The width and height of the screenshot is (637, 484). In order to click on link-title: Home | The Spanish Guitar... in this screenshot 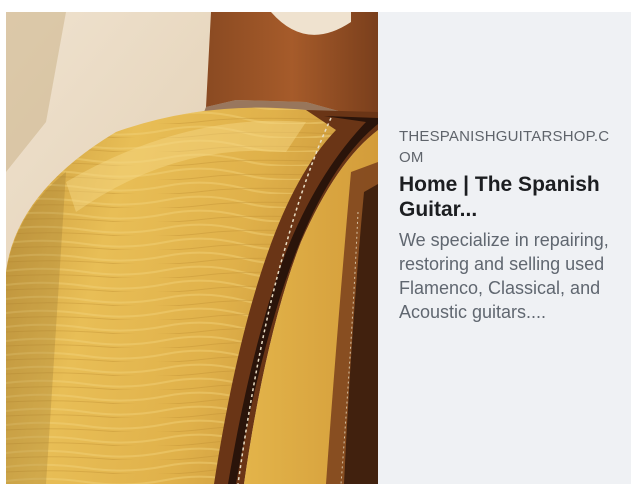, I will do `click(507, 197)`.